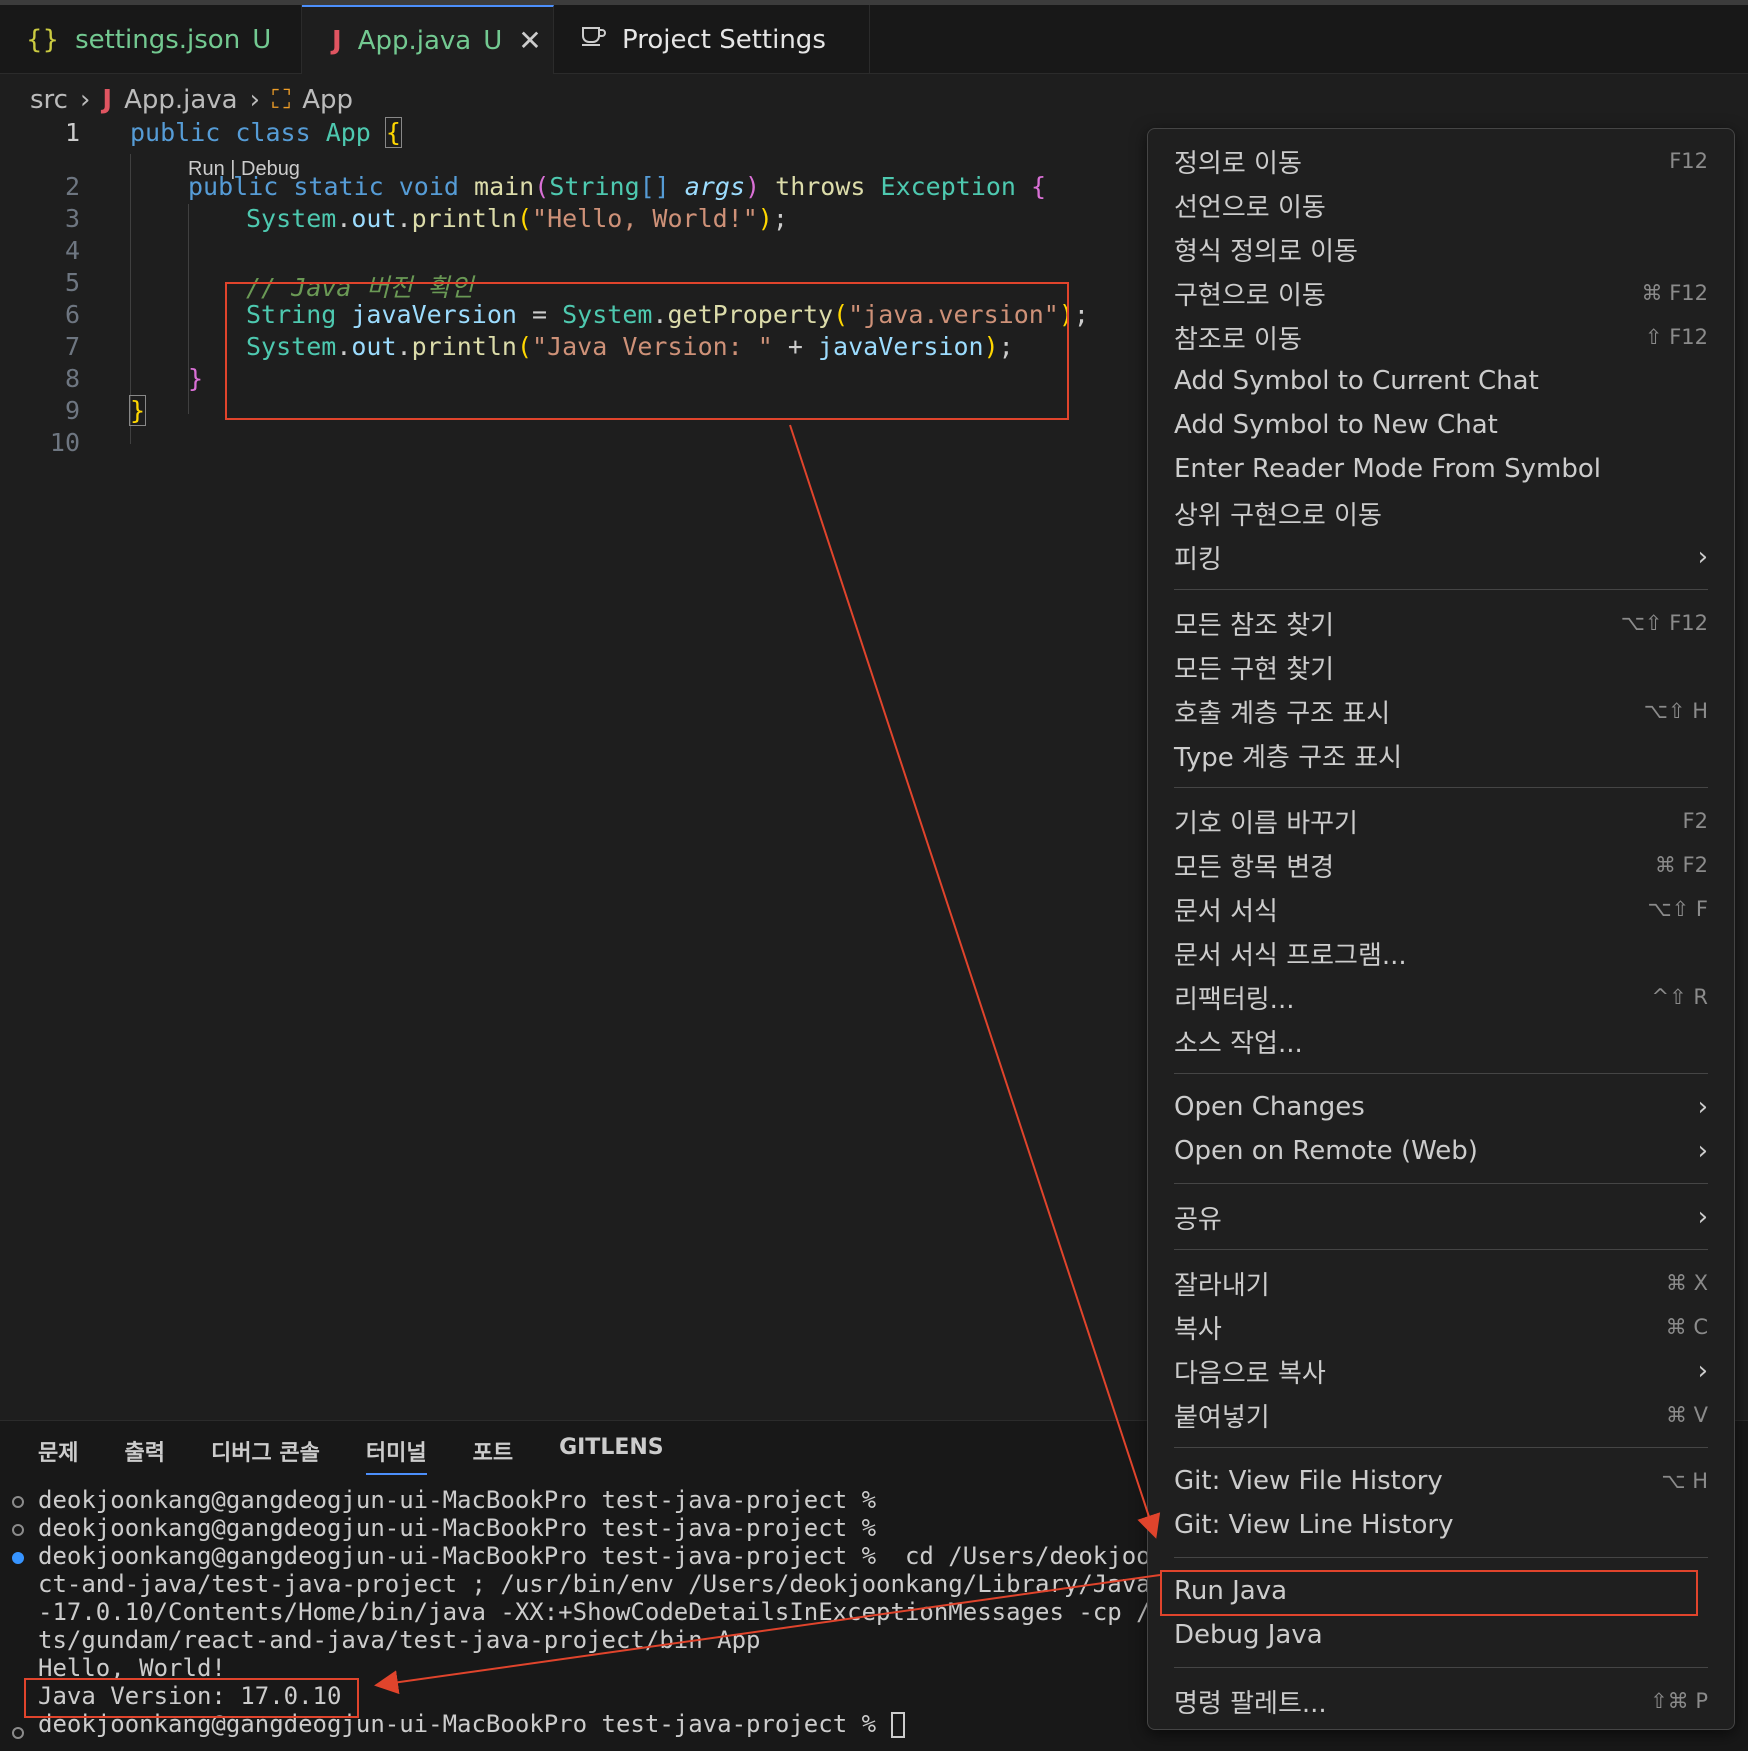 This screenshot has height=1751, width=1748. What do you see at coordinates (351, 1455) in the screenshot?
I see `panel-tabs: 문제 출력 디버그 콘솔 터미널 포트 GITLENS` at bounding box center [351, 1455].